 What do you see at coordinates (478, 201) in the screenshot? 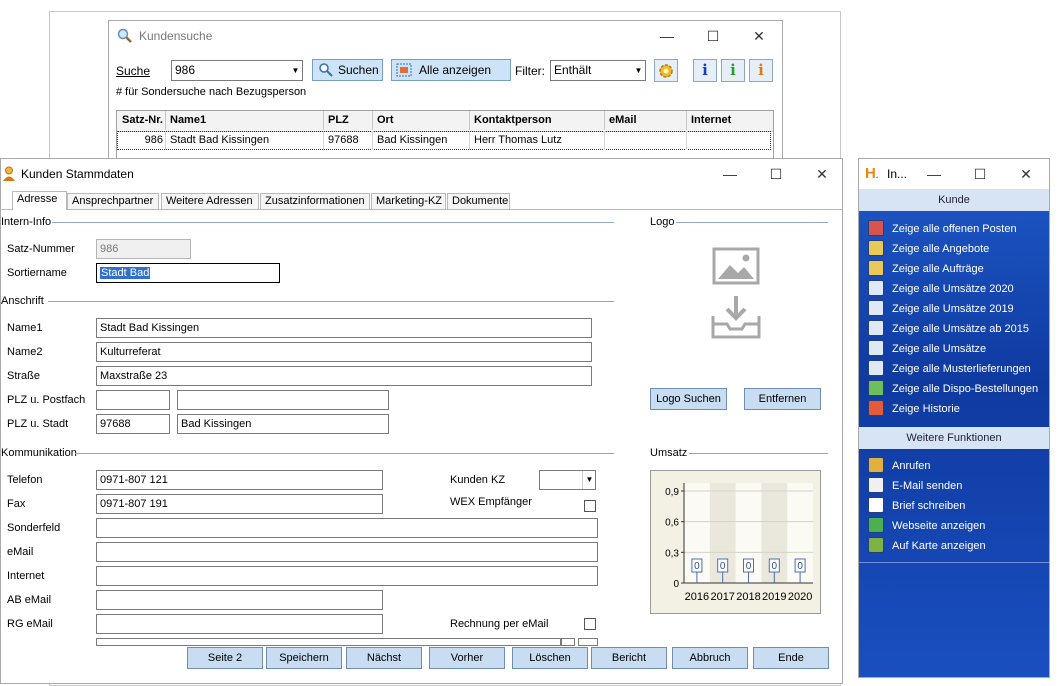
I see `tab-dokumente: Dokumente` at bounding box center [478, 201].